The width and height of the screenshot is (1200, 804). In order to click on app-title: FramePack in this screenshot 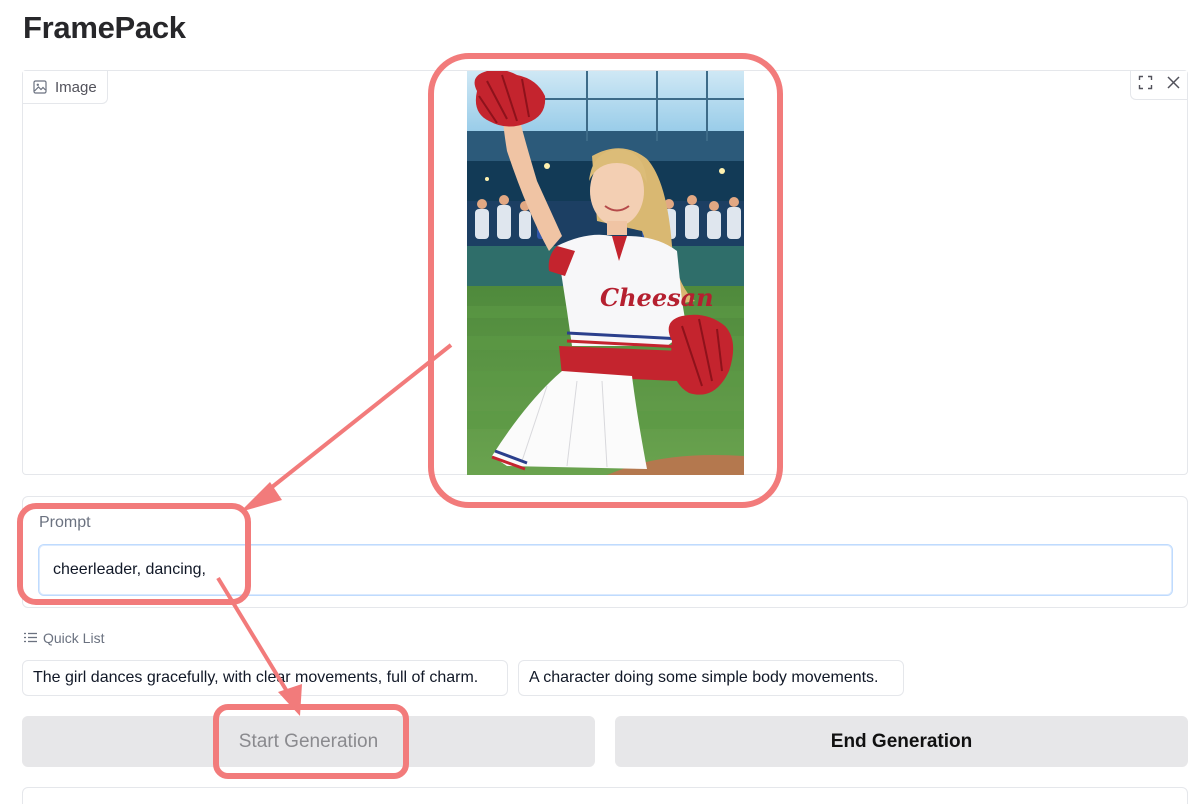, I will do `click(104, 27)`.